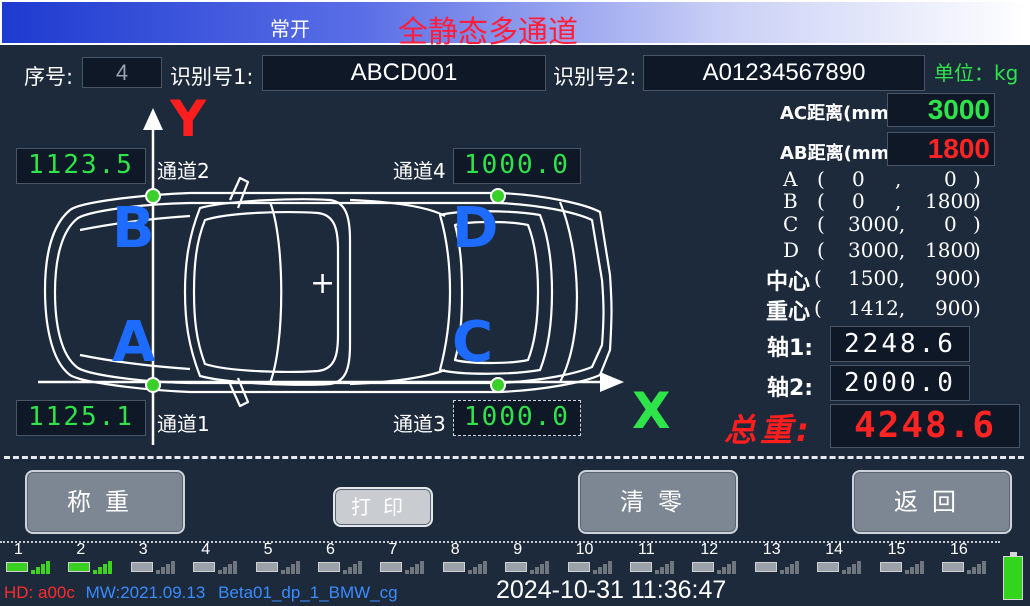 Image resolution: width=1030 pixels, height=606 pixels. I want to click on channel-number: 14, so click(834, 549).